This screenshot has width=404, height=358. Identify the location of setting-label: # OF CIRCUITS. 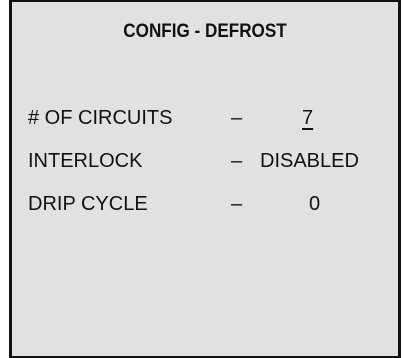
(100, 118).